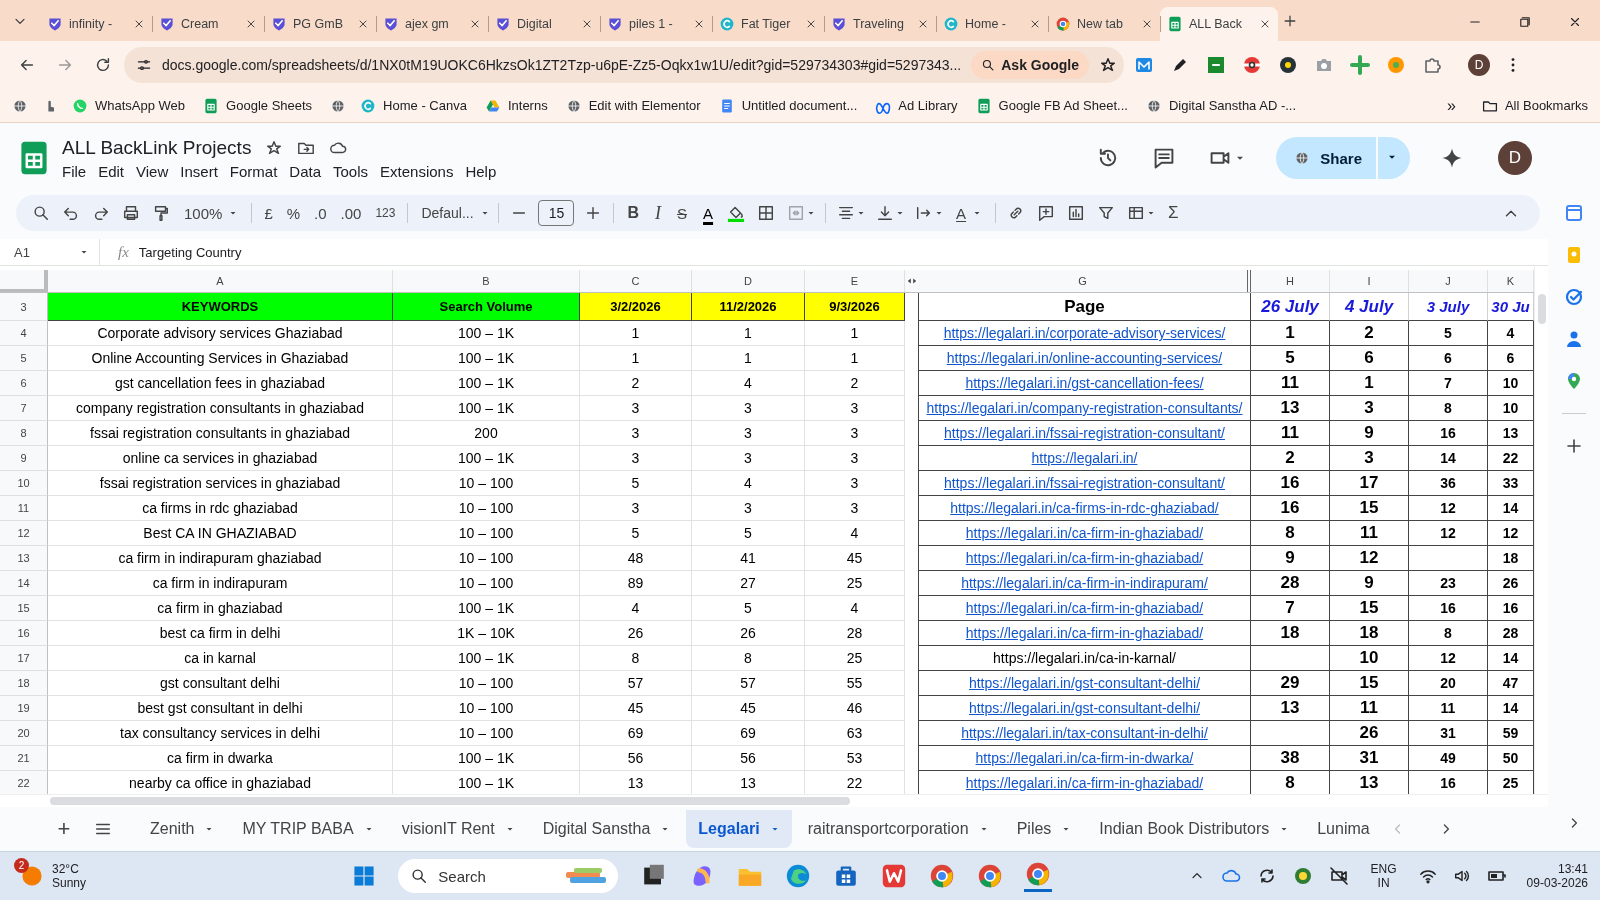 The width and height of the screenshot is (1600, 900). What do you see at coordinates (885, 213) in the screenshot?
I see `vertical-align-icon` at bounding box center [885, 213].